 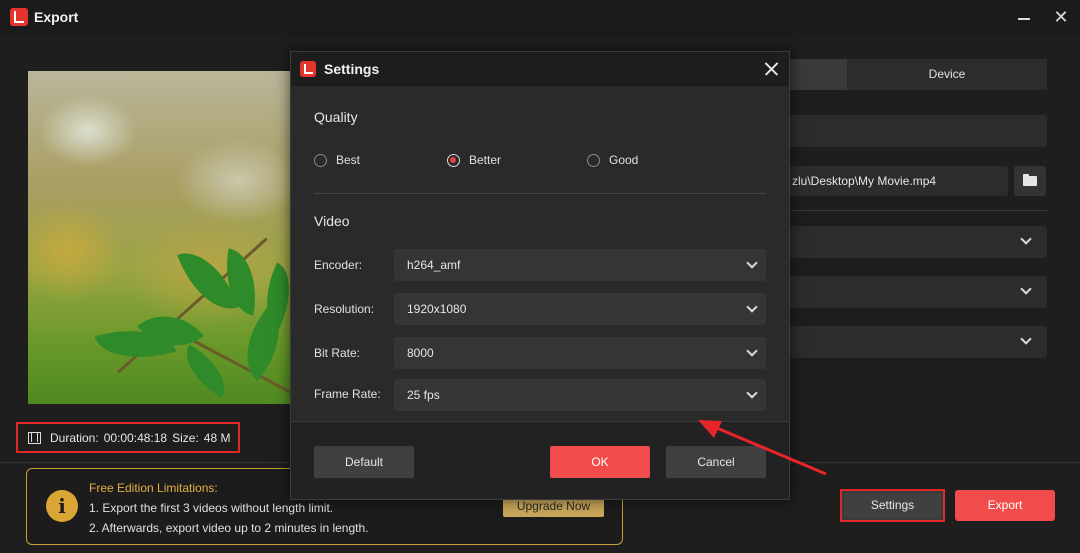 What do you see at coordinates (434, 265) in the screenshot?
I see `encoder-value: h264_amf` at bounding box center [434, 265].